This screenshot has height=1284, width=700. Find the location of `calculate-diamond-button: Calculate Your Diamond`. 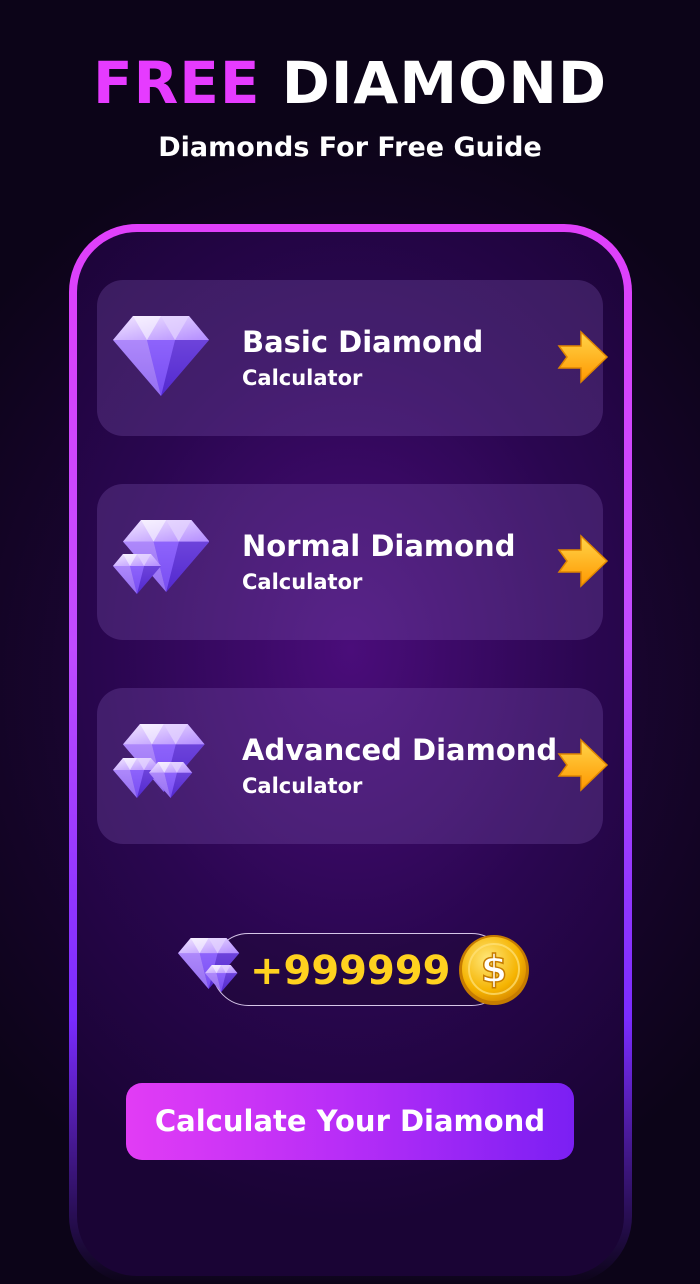

calculate-diamond-button: Calculate Your Diamond is located at coordinates (350, 1121).